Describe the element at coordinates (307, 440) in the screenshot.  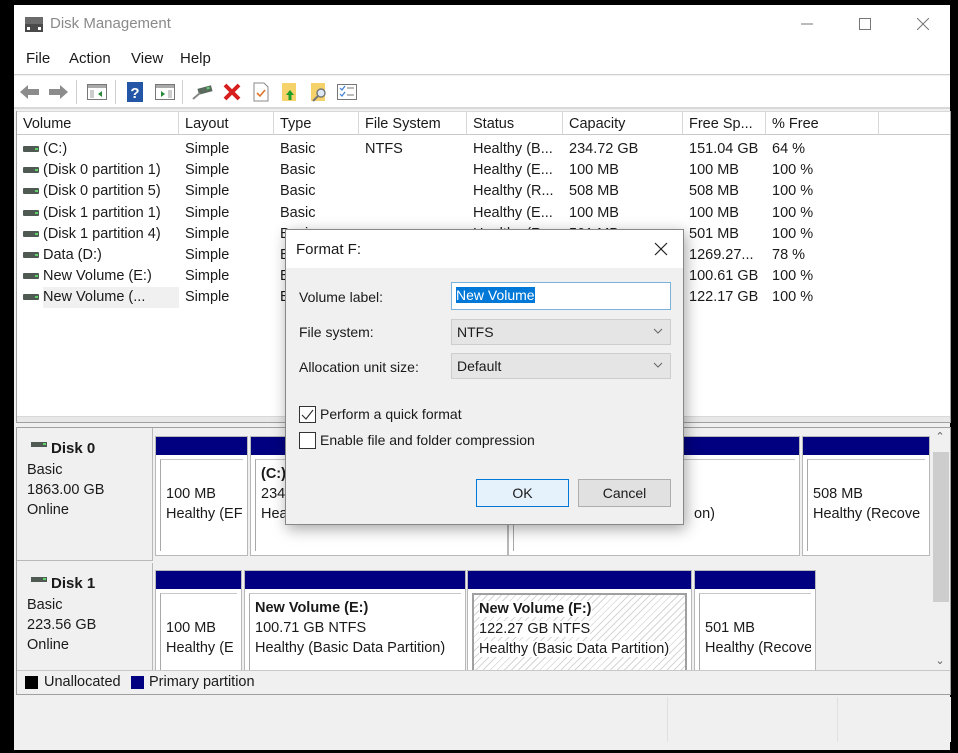
I see `compression-checkbox` at that location.